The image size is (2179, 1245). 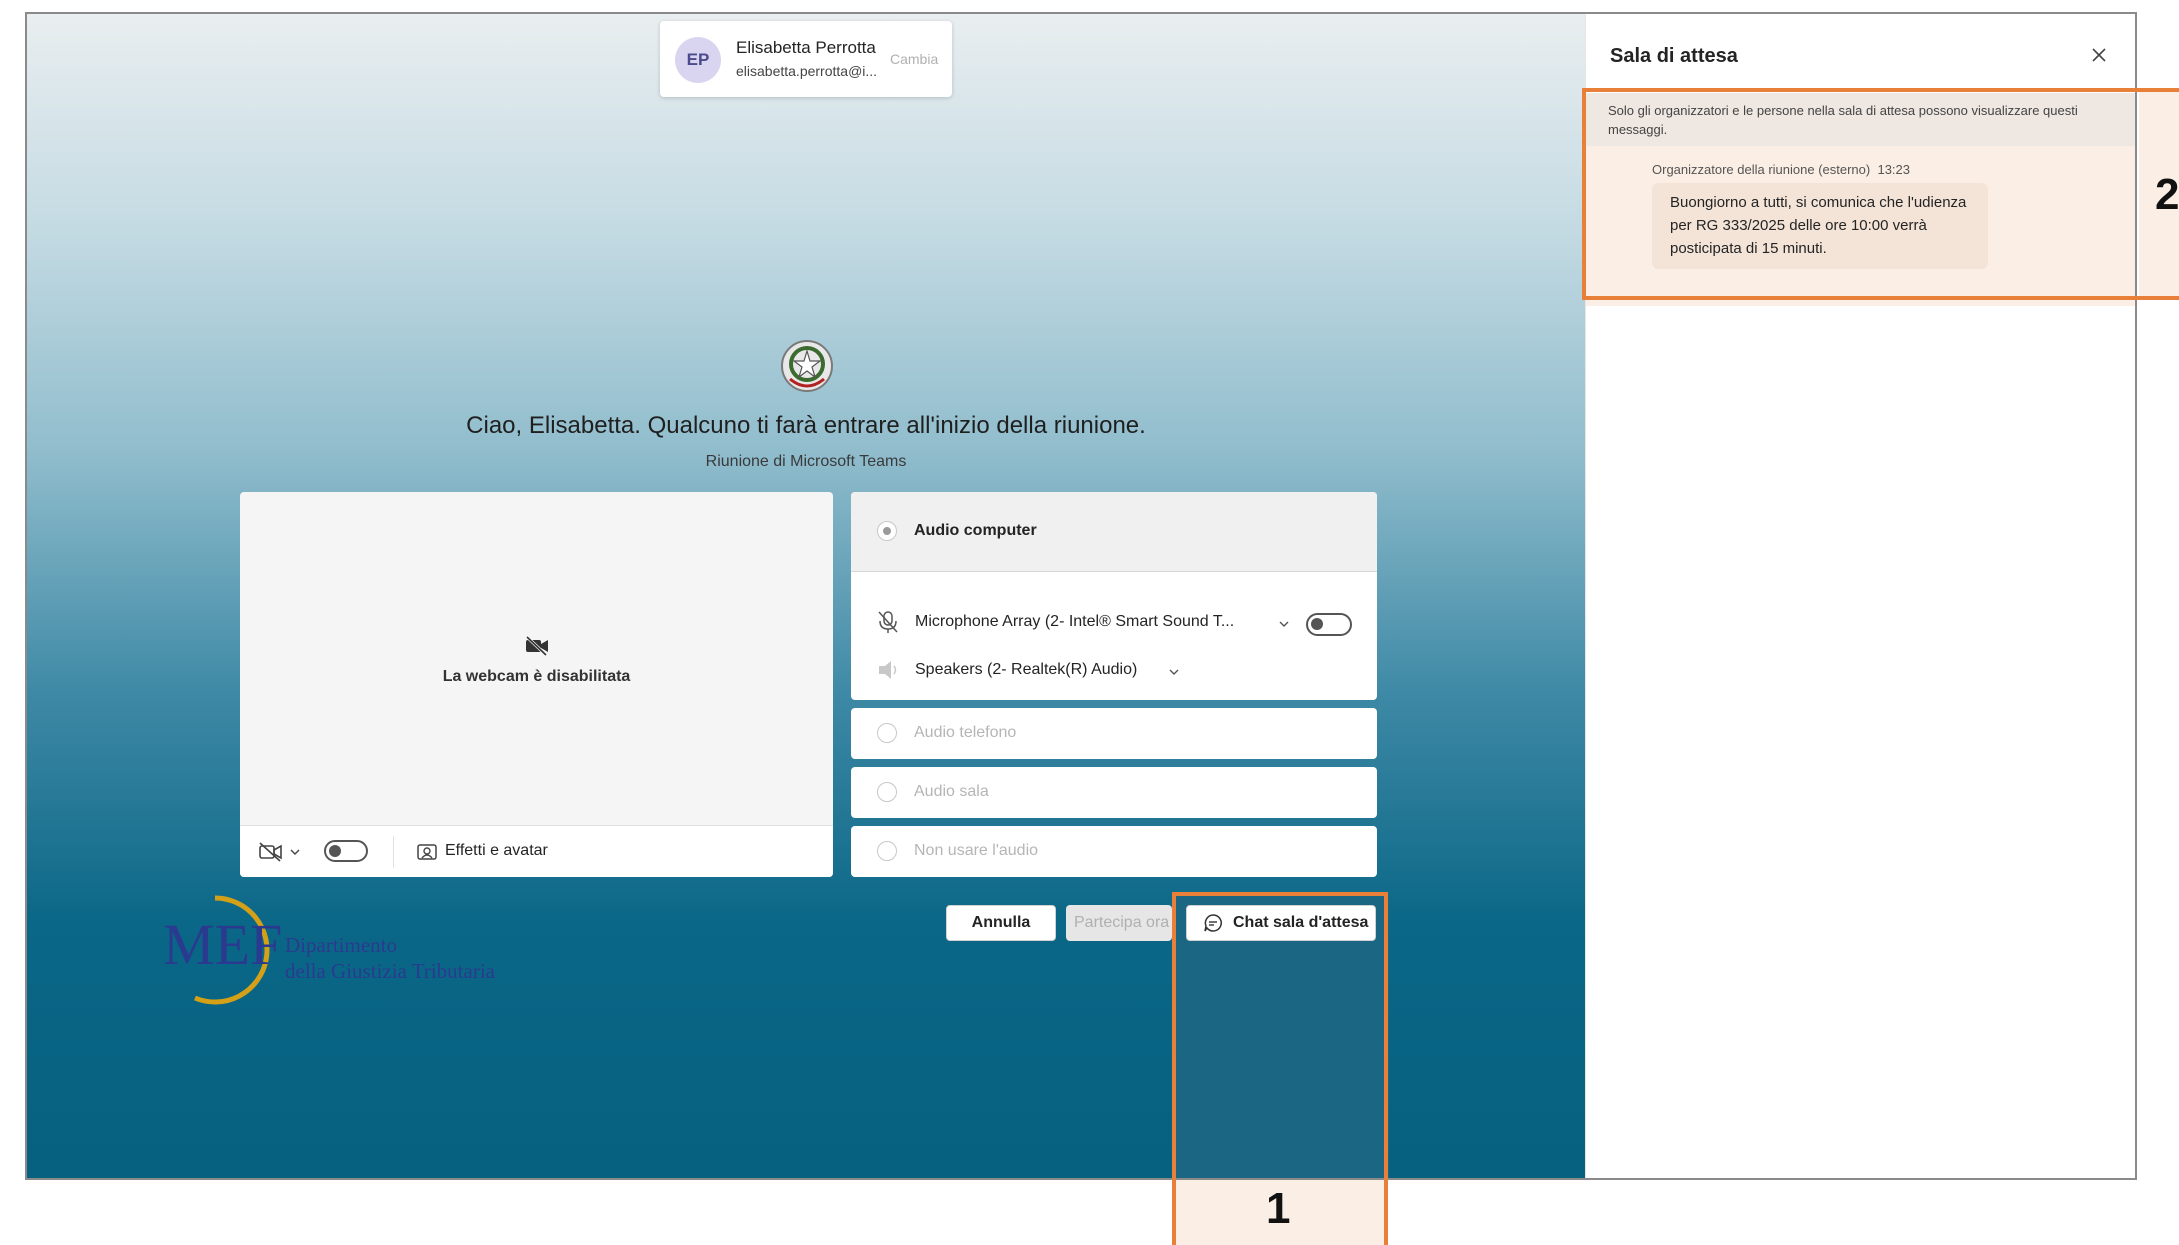 What do you see at coordinates (536, 660) in the screenshot?
I see `camera-disabled-message: La webcam è disabilitata` at bounding box center [536, 660].